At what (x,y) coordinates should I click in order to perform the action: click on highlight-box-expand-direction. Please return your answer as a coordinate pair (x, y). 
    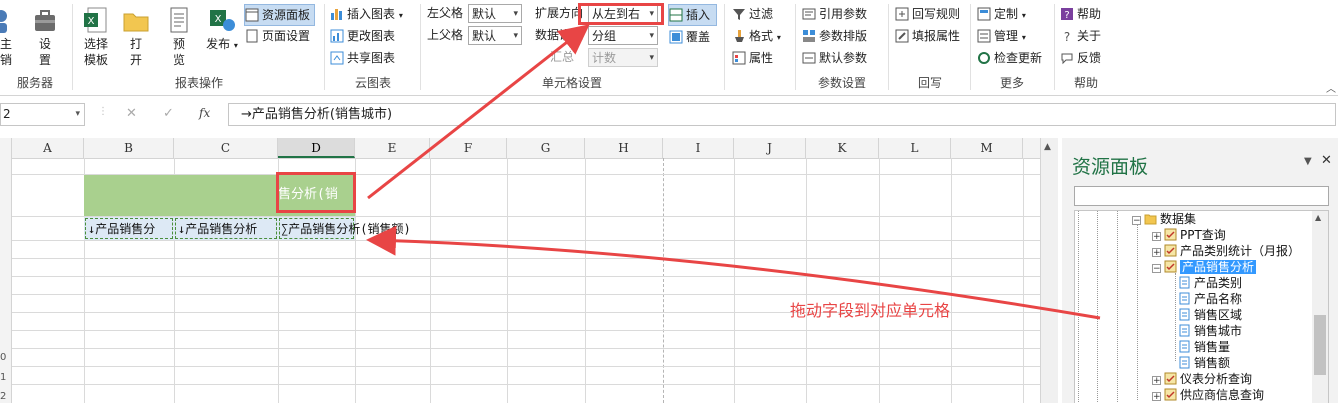
    Looking at the image, I should click on (621, 14).